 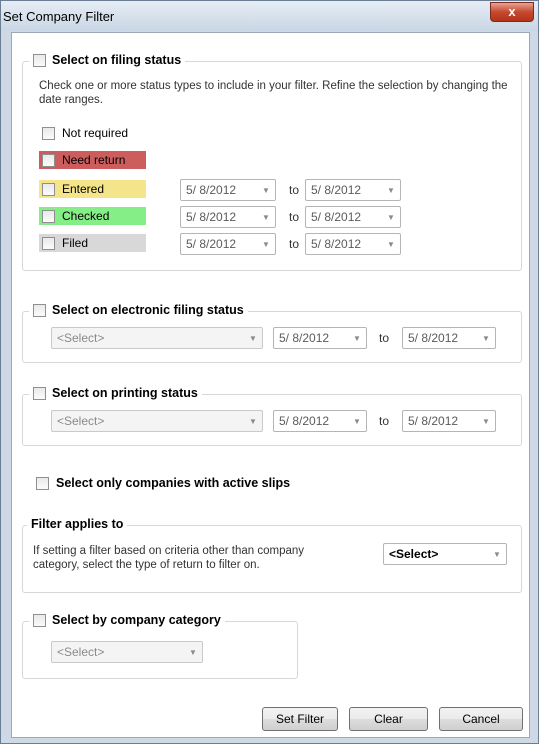 I want to click on printing-to-date: 5/ 8/2012 ▼, so click(x=449, y=421).